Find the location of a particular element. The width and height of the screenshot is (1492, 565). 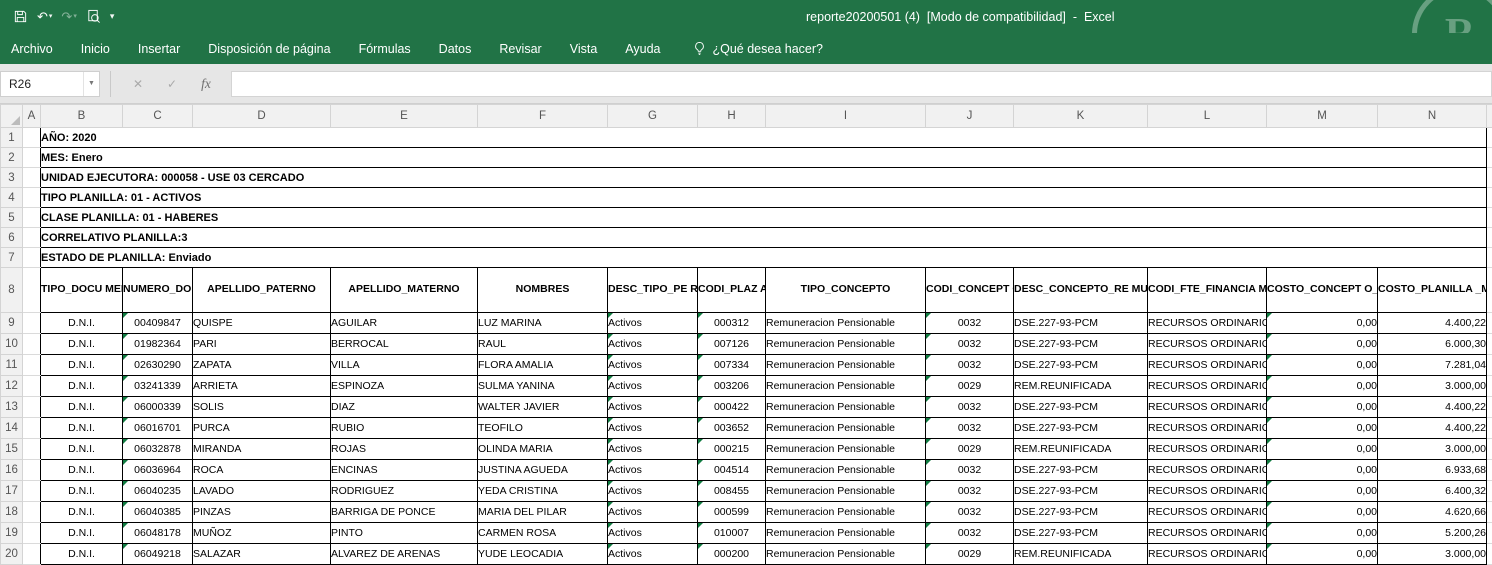

column-header-n: N is located at coordinates (1432, 116).